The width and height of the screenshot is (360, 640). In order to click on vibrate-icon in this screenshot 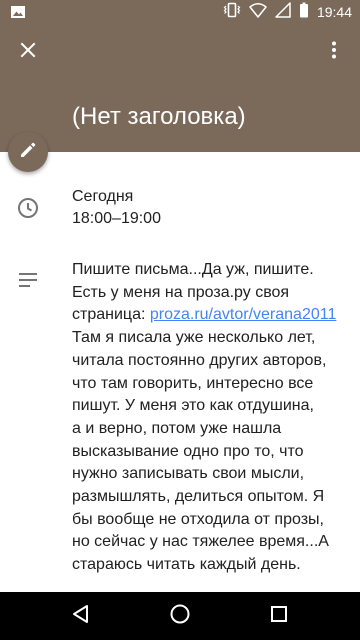, I will do `click(232, 12)`.